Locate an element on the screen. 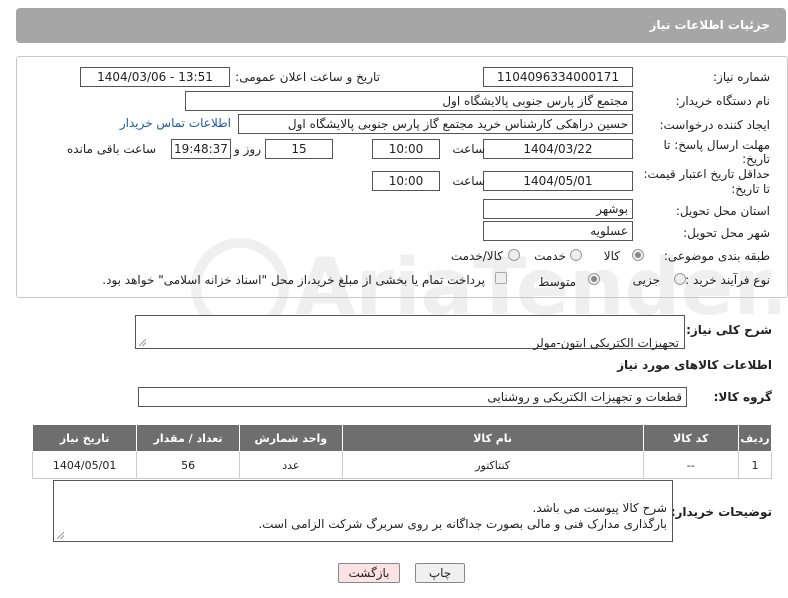 The image size is (788, 598). goods-group-label: گروه کالا: is located at coordinates (742, 397).